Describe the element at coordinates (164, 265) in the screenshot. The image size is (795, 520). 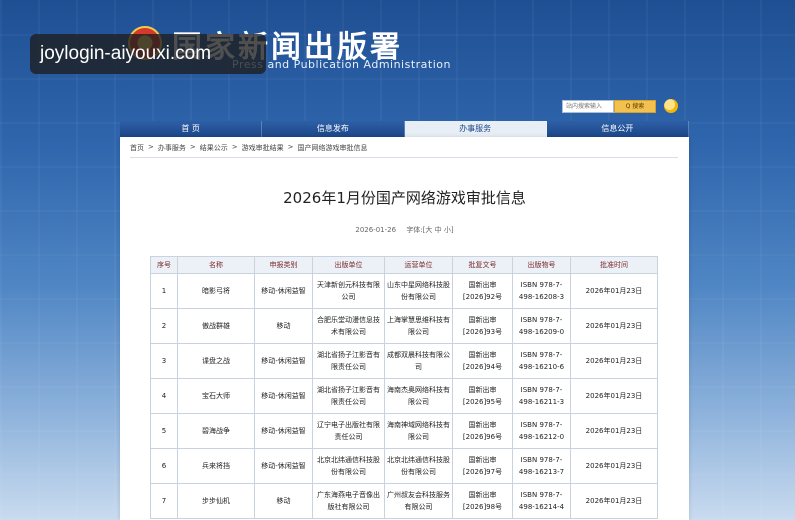
I see `header-index: 序号` at that location.